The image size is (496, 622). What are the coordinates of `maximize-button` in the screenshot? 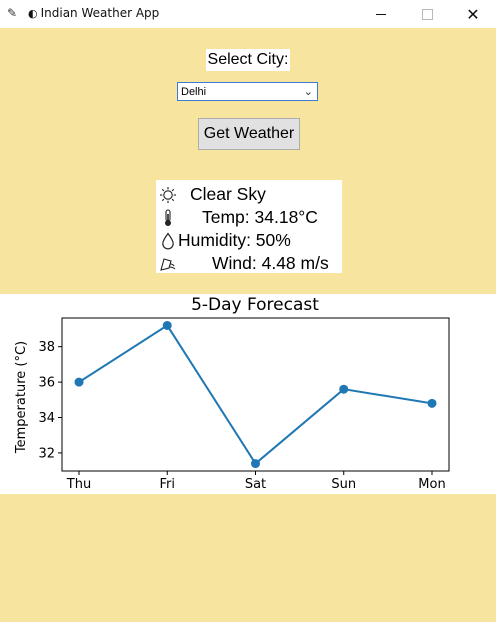 It's located at (427, 14).